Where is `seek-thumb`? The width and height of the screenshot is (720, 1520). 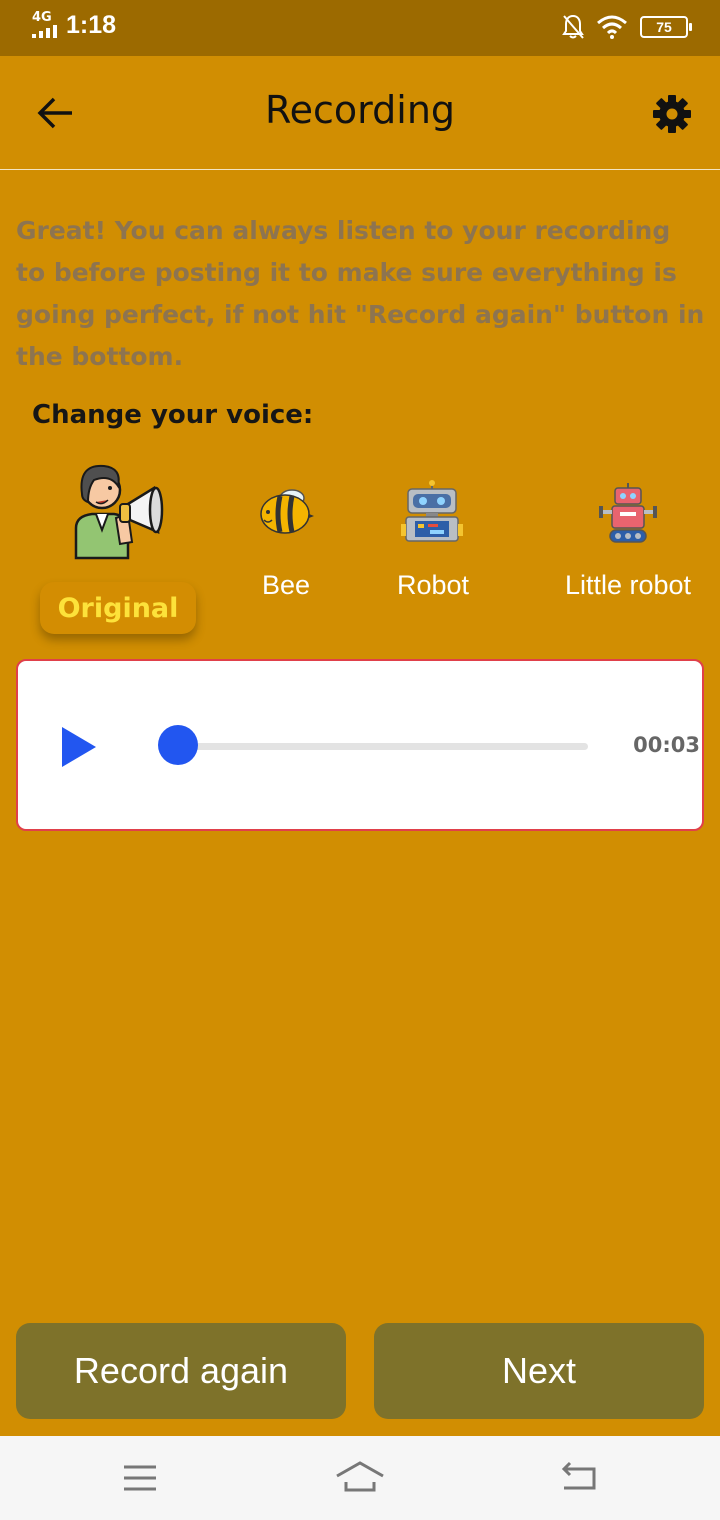
seek-thumb is located at coordinates (178, 745).